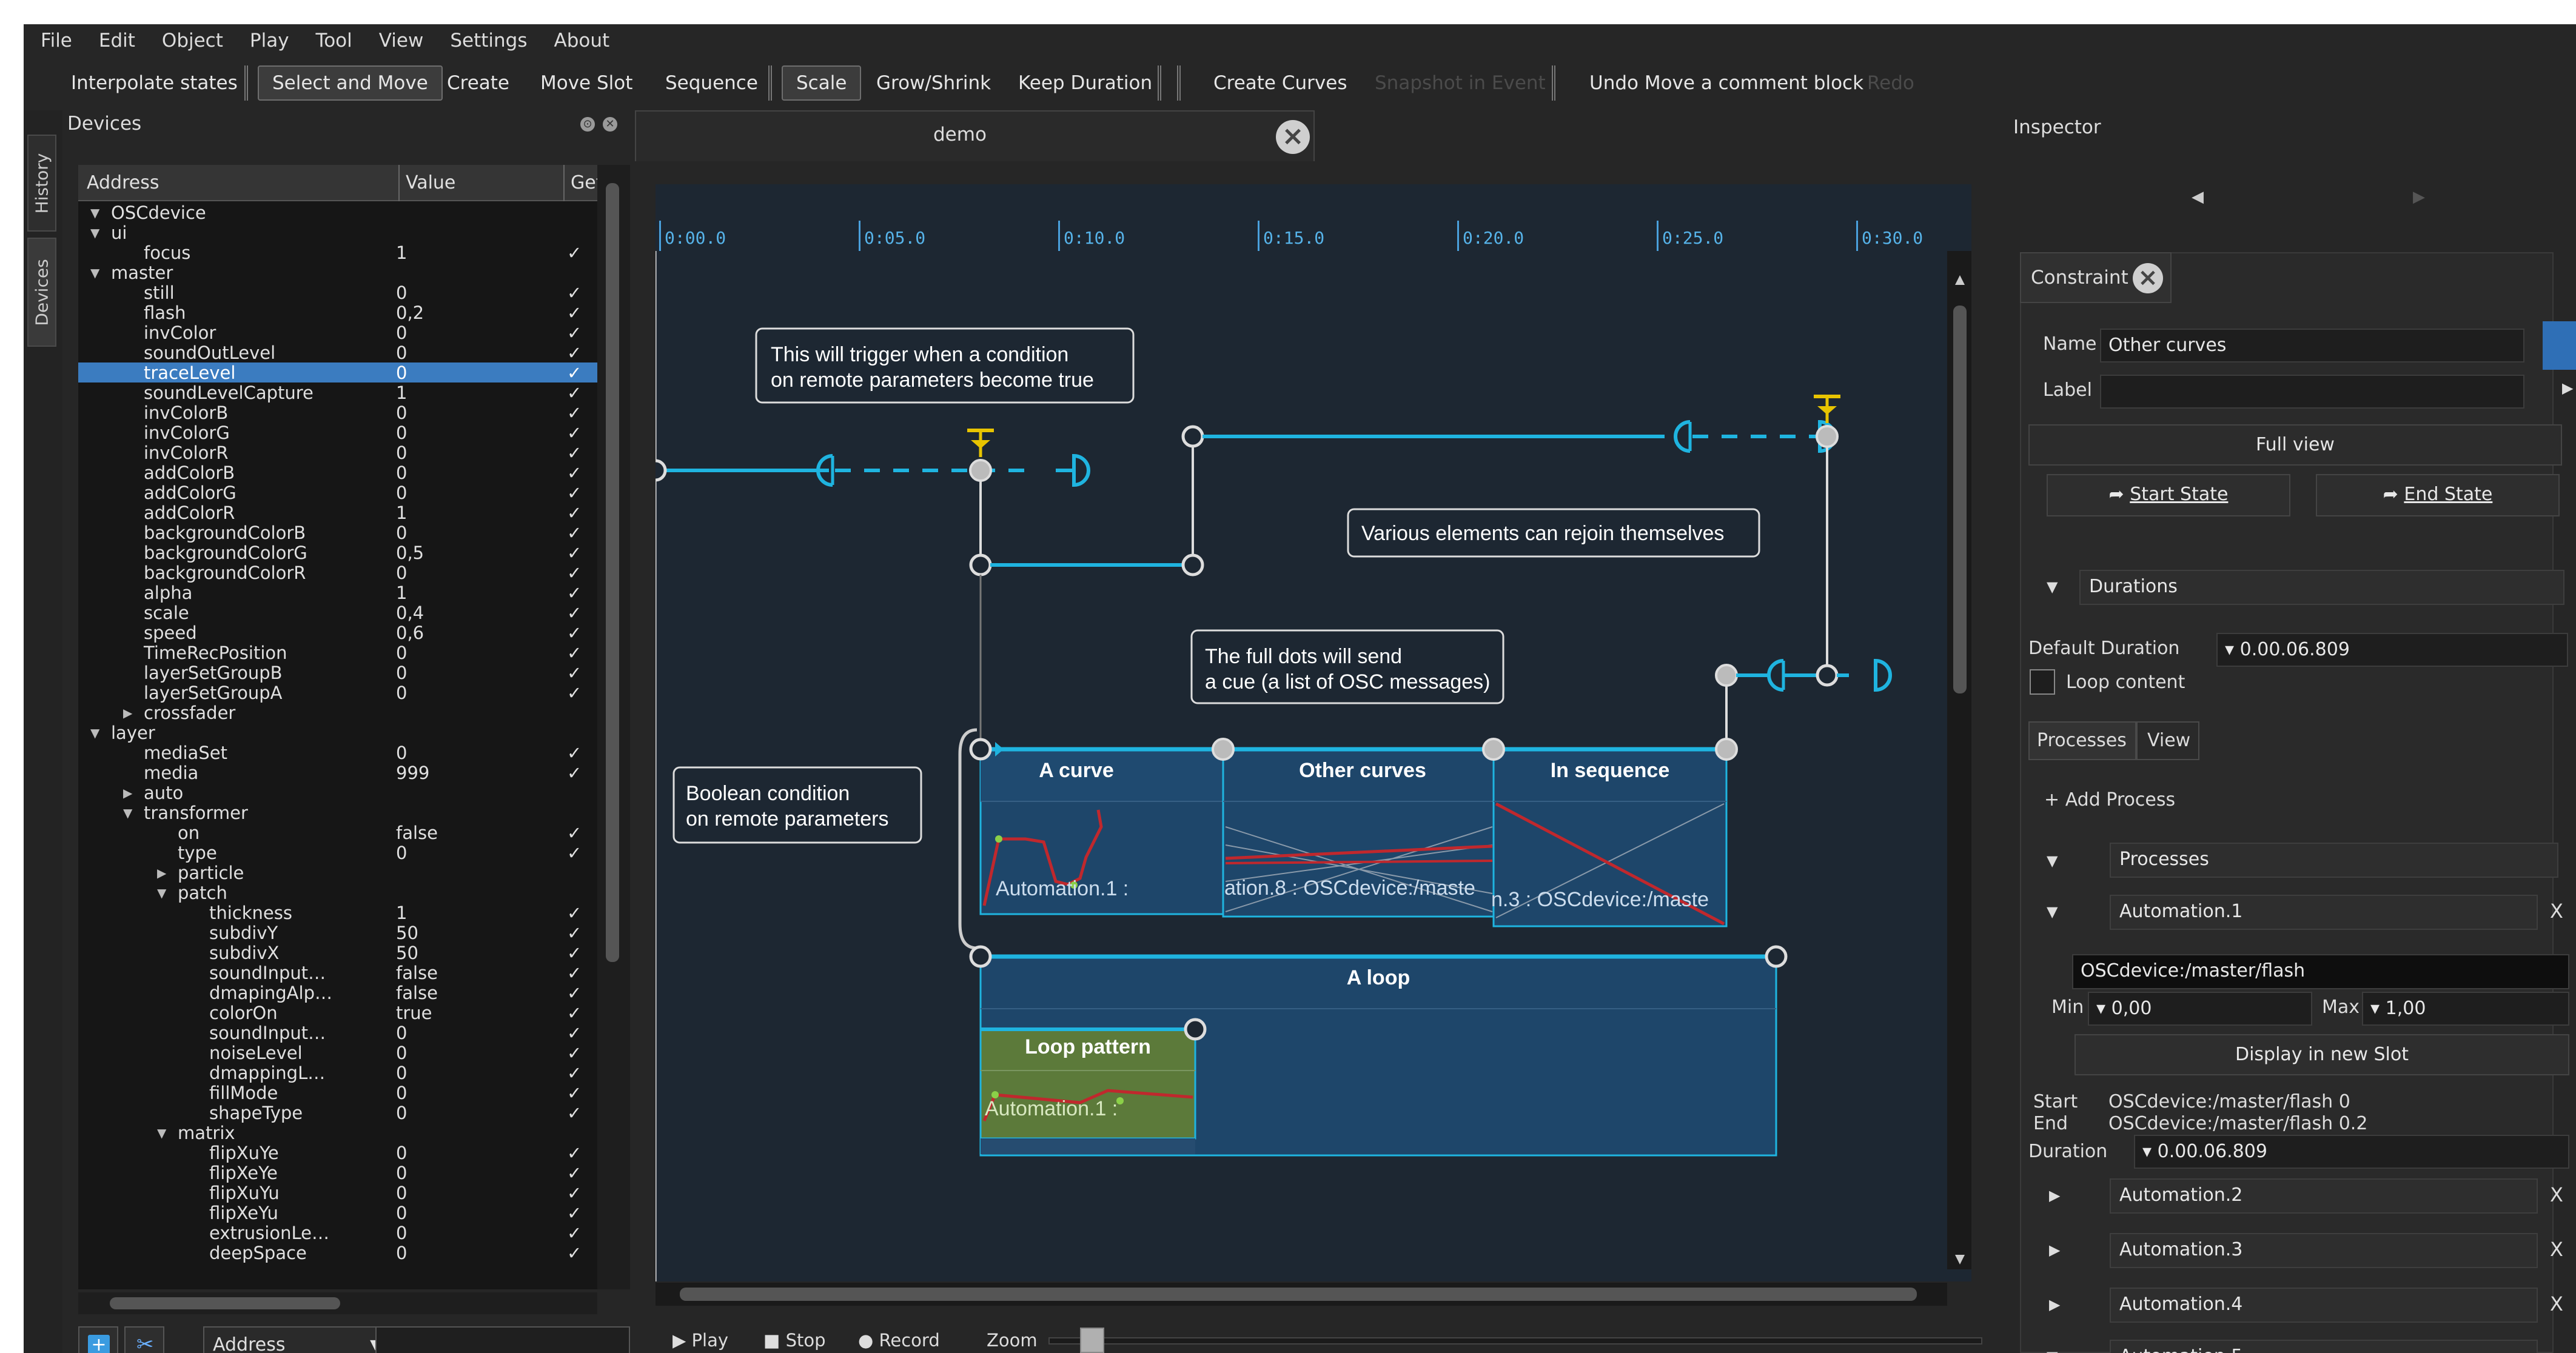 The width and height of the screenshot is (2576, 1353). I want to click on snapshot-in-event-button: Snapshot in Event, so click(1460, 83).